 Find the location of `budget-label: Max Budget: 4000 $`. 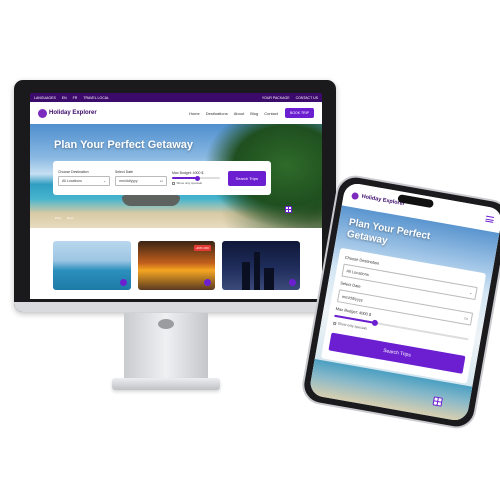

budget-label: Max Budget: 4000 $ is located at coordinates (188, 173).